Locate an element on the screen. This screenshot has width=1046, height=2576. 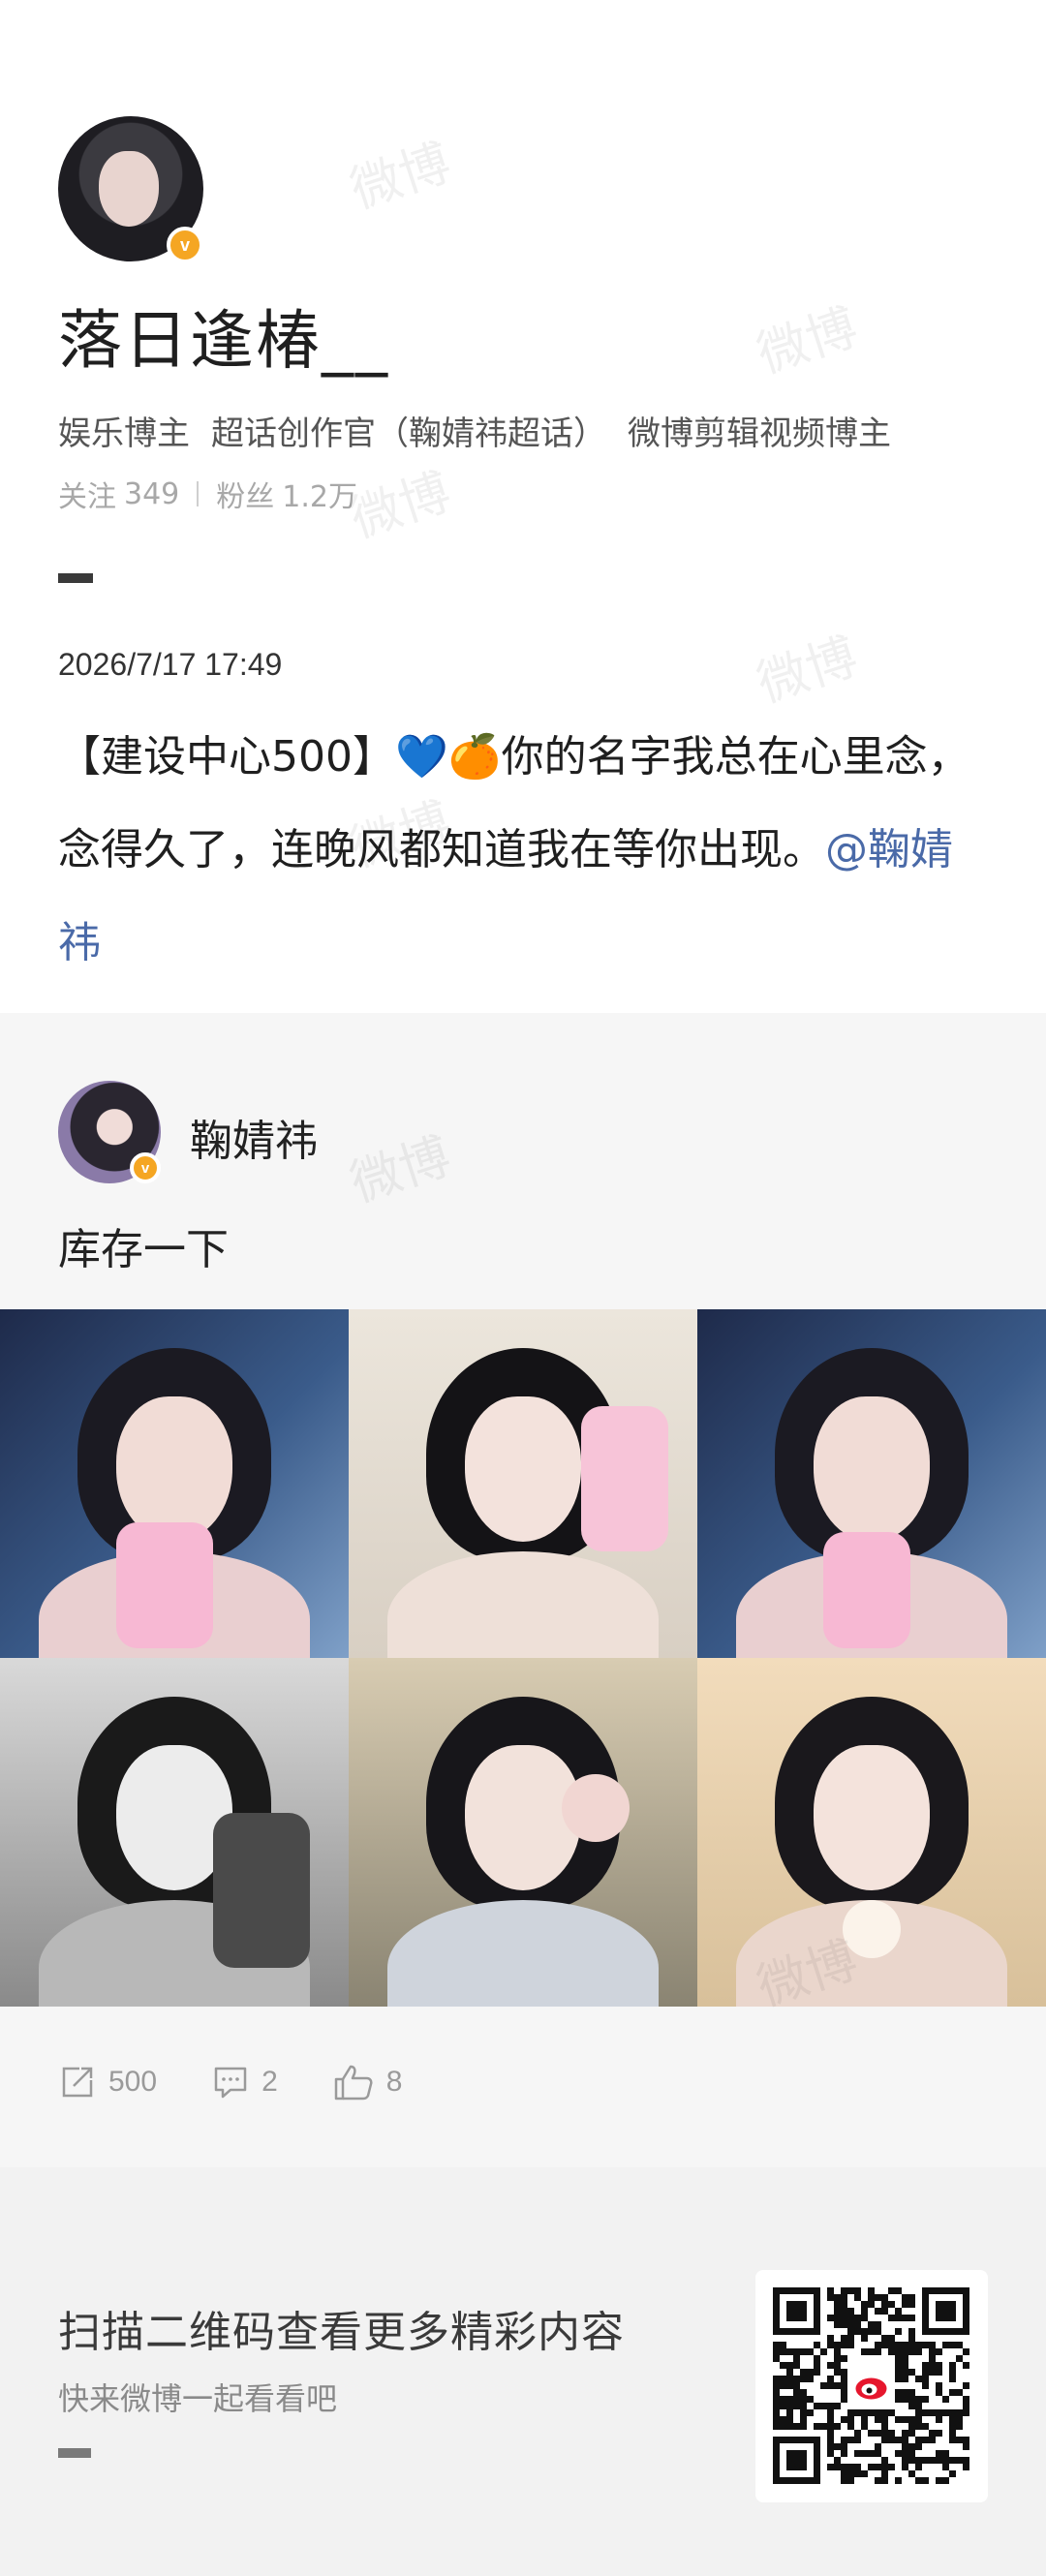
footer-divider is located at coordinates (74, 2453).